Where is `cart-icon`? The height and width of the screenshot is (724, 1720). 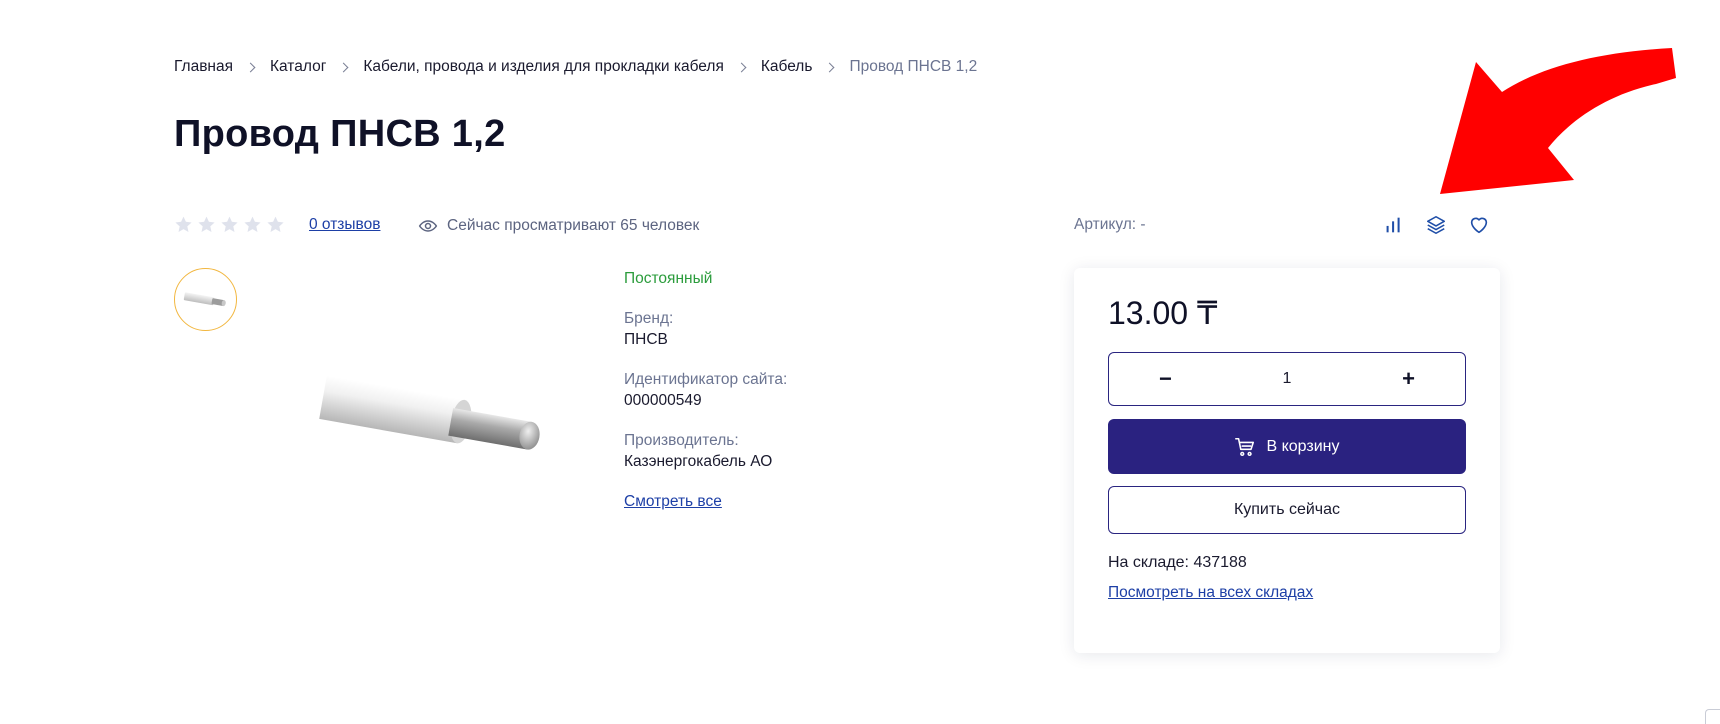 cart-icon is located at coordinates (1245, 446).